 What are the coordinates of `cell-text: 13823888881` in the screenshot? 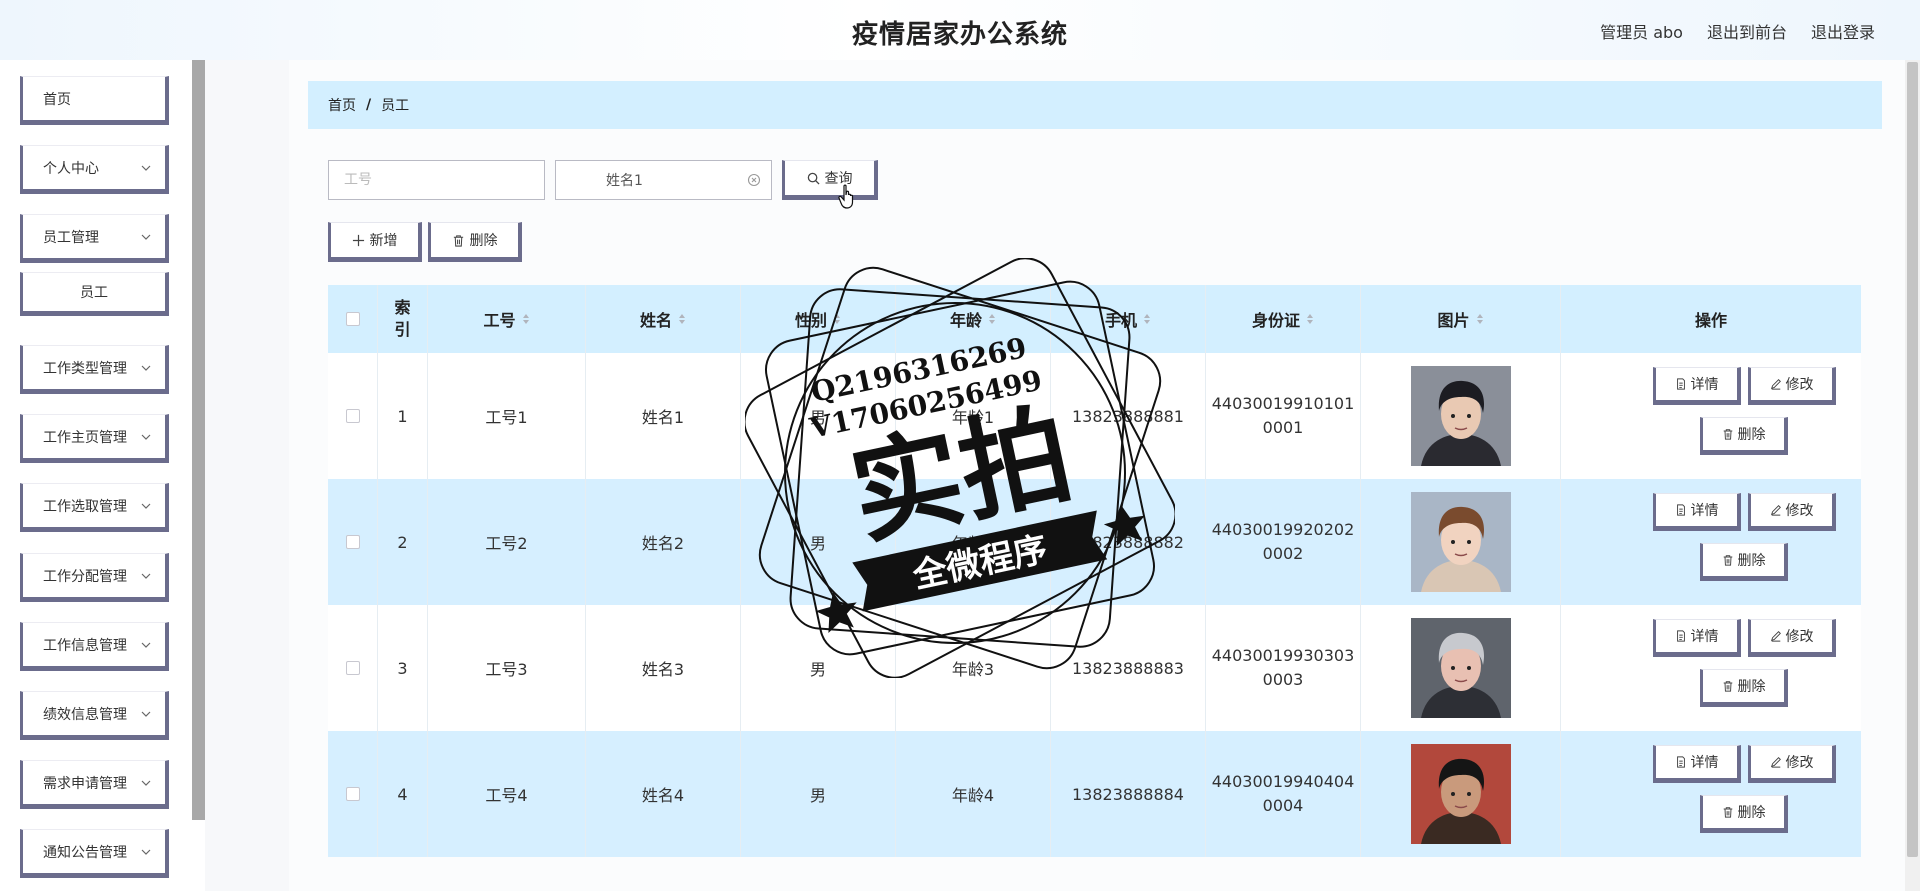 It's located at (1128, 416).